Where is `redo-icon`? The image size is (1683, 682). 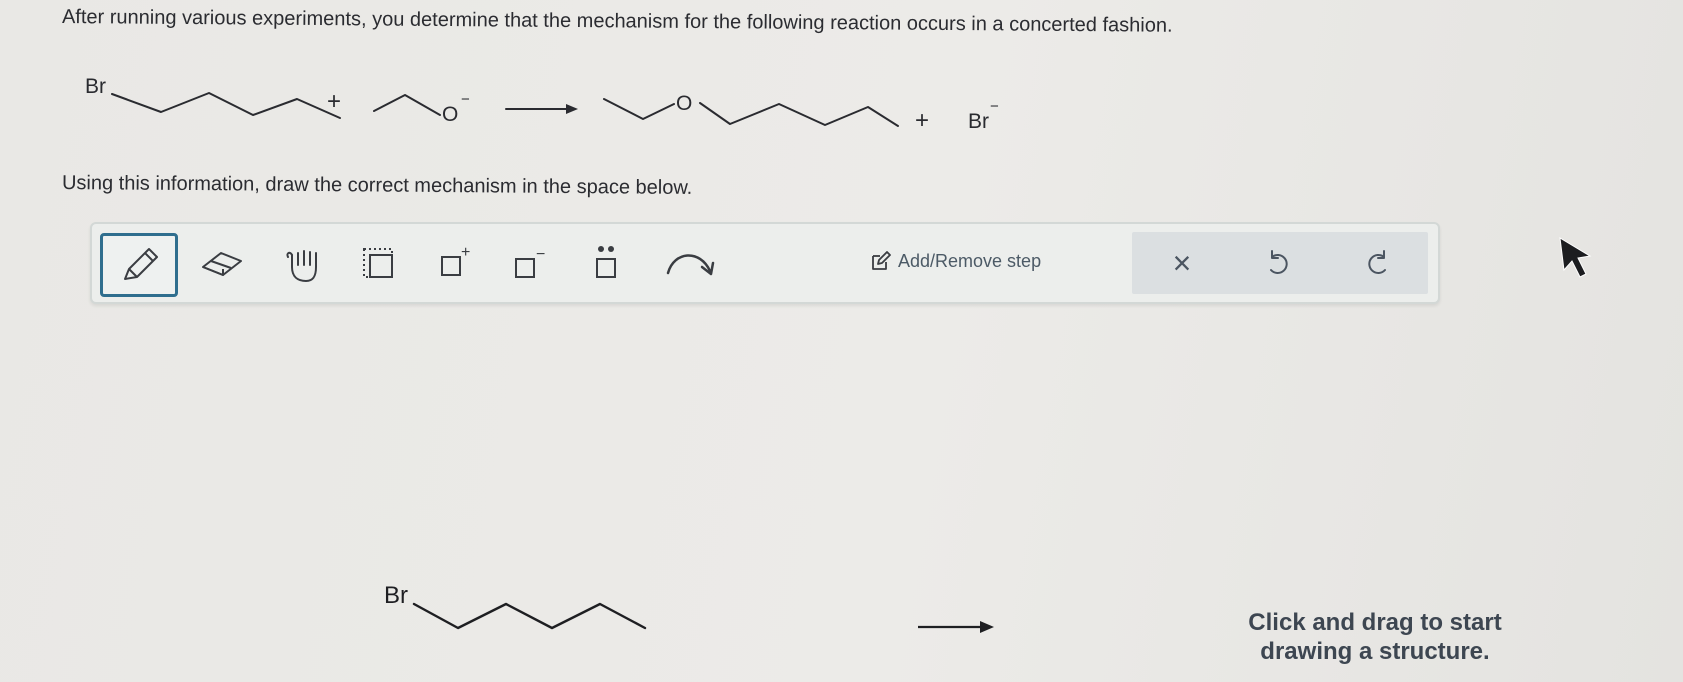
redo-icon is located at coordinates (1377, 262).